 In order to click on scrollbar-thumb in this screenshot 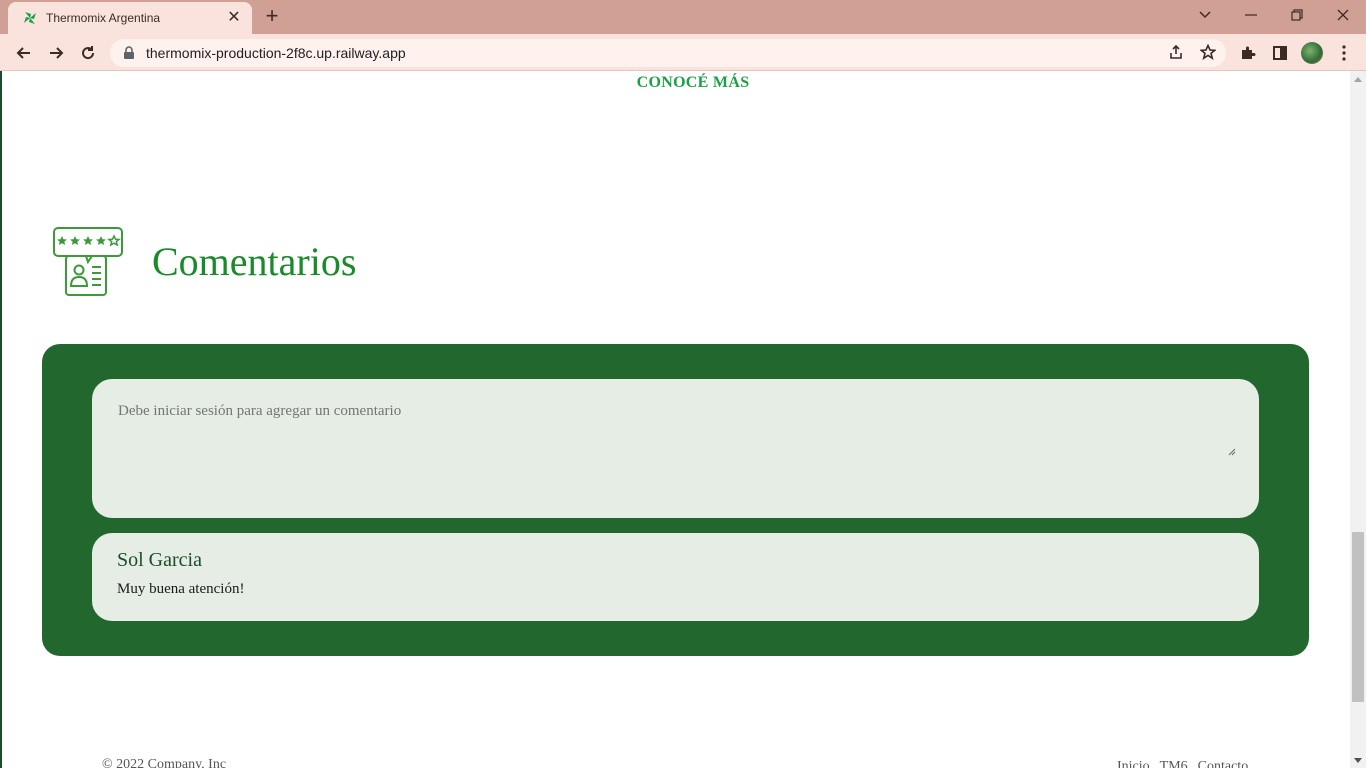, I will do `click(1358, 617)`.